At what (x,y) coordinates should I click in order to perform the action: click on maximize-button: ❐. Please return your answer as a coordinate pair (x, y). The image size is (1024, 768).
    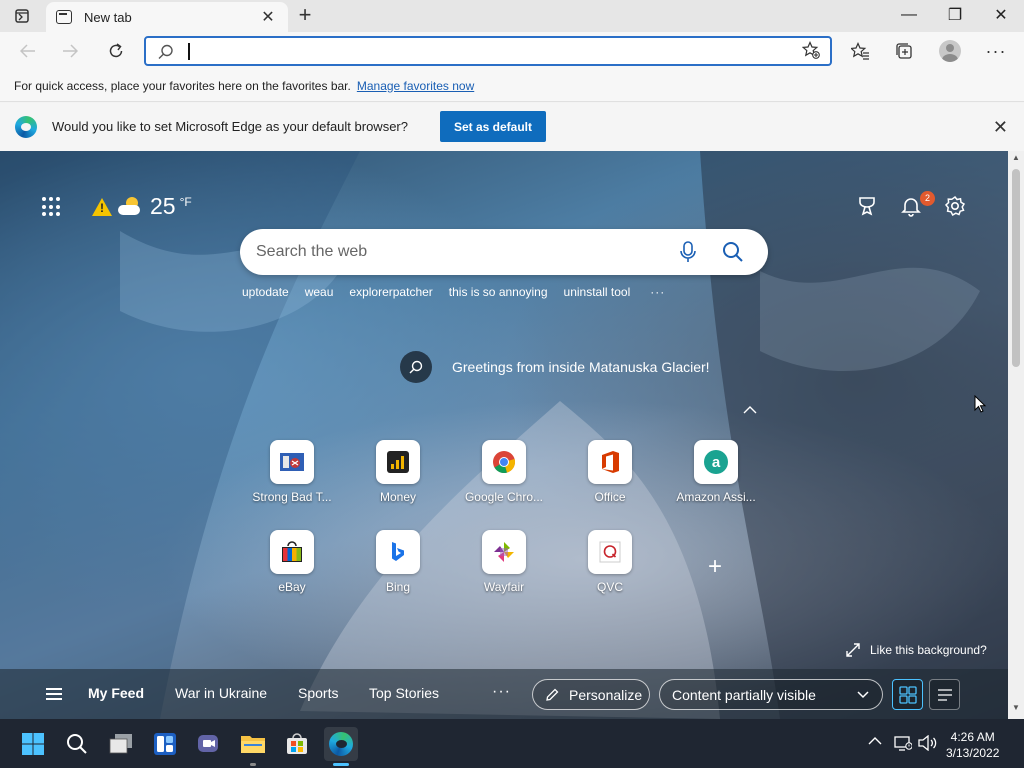
    Looking at the image, I should click on (955, 15).